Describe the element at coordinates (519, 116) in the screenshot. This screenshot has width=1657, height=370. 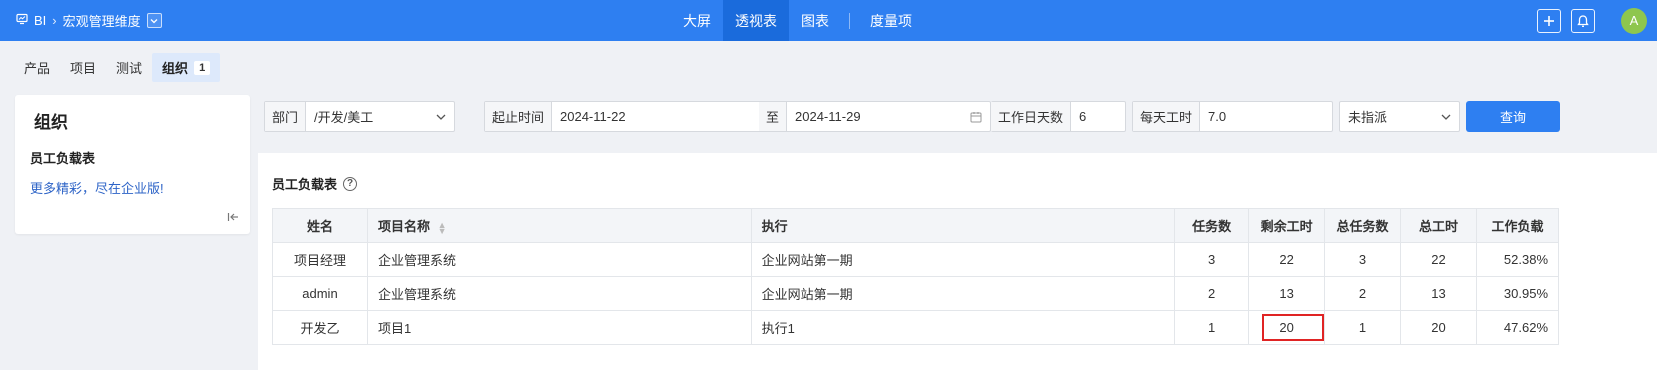
I see `date-range-label: 起止时间` at that location.